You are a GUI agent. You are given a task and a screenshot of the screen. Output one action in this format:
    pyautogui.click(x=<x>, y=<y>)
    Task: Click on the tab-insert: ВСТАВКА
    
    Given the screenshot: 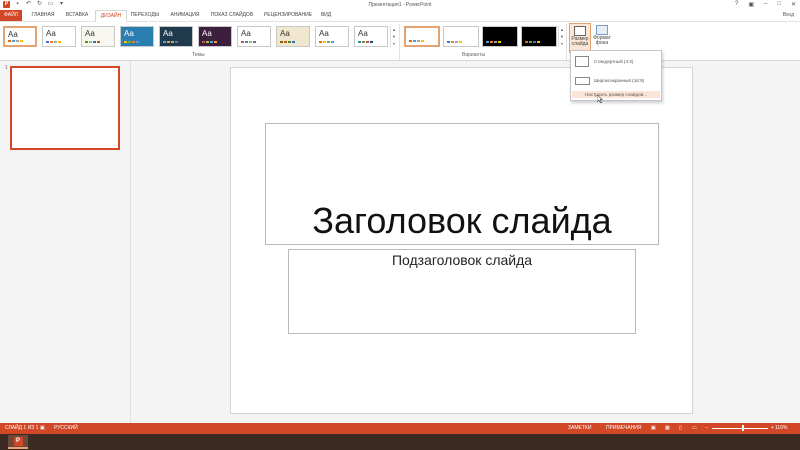 What is the action you would take?
    pyautogui.click(x=77, y=15)
    